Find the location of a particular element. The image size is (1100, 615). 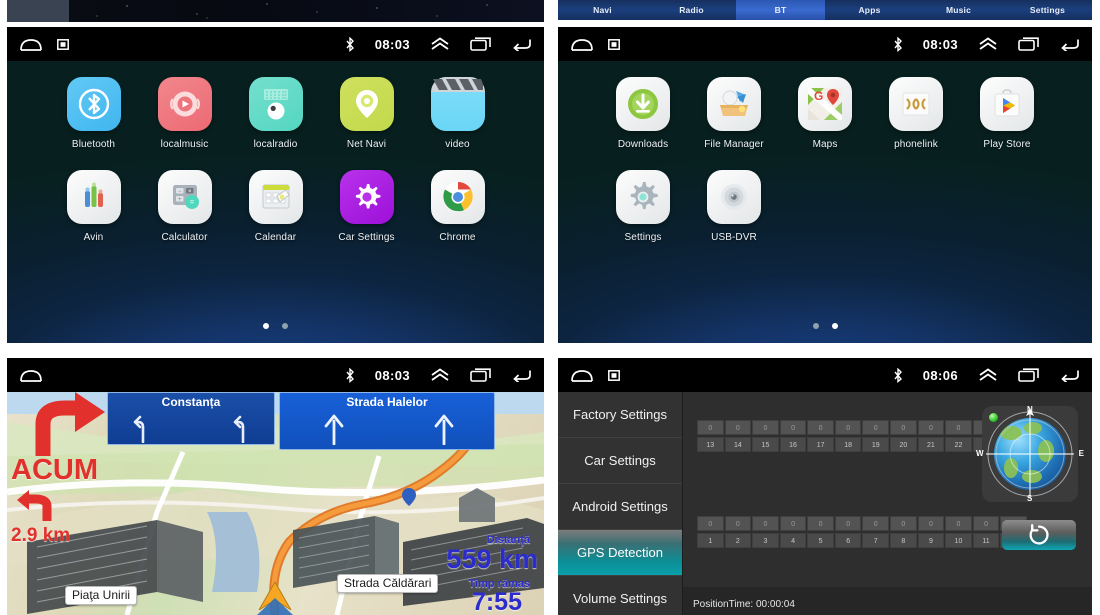

app-video: video is located at coordinates (457, 113).